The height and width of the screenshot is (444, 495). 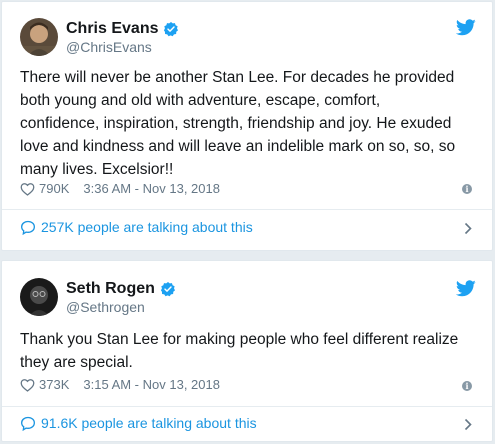 What do you see at coordinates (110, 289) in the screenshot?
I see `author-name: Seth Rogen` at bounding box center [110, 289].